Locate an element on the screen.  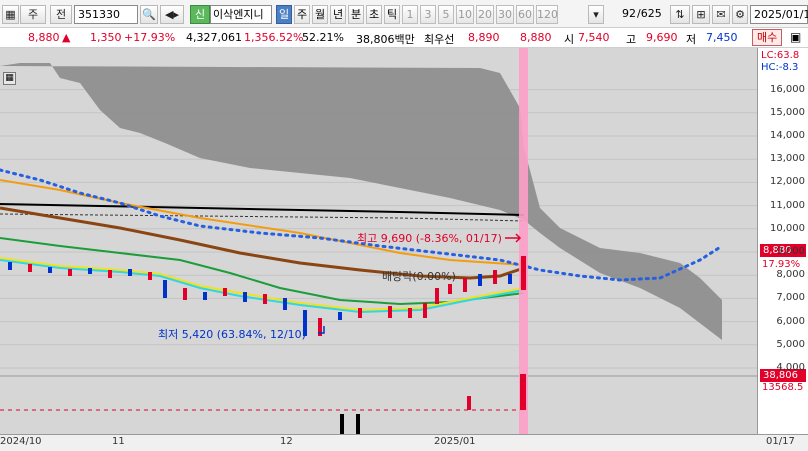
count-dropdown-icon: ▾ is located at coordinates (596, 14).